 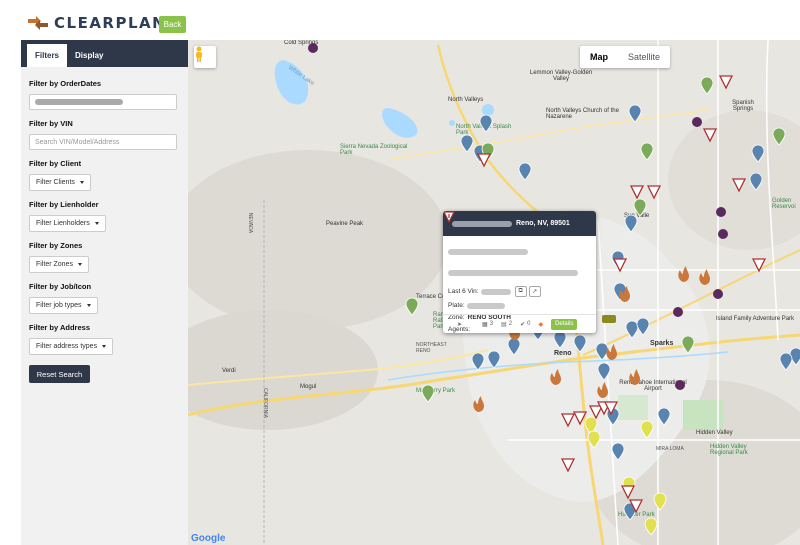 What do you see at coordinates (400, 20) in the screenshot?
I see `top-bar: CLEARPLAN Back` at bounding box center [400, 20].